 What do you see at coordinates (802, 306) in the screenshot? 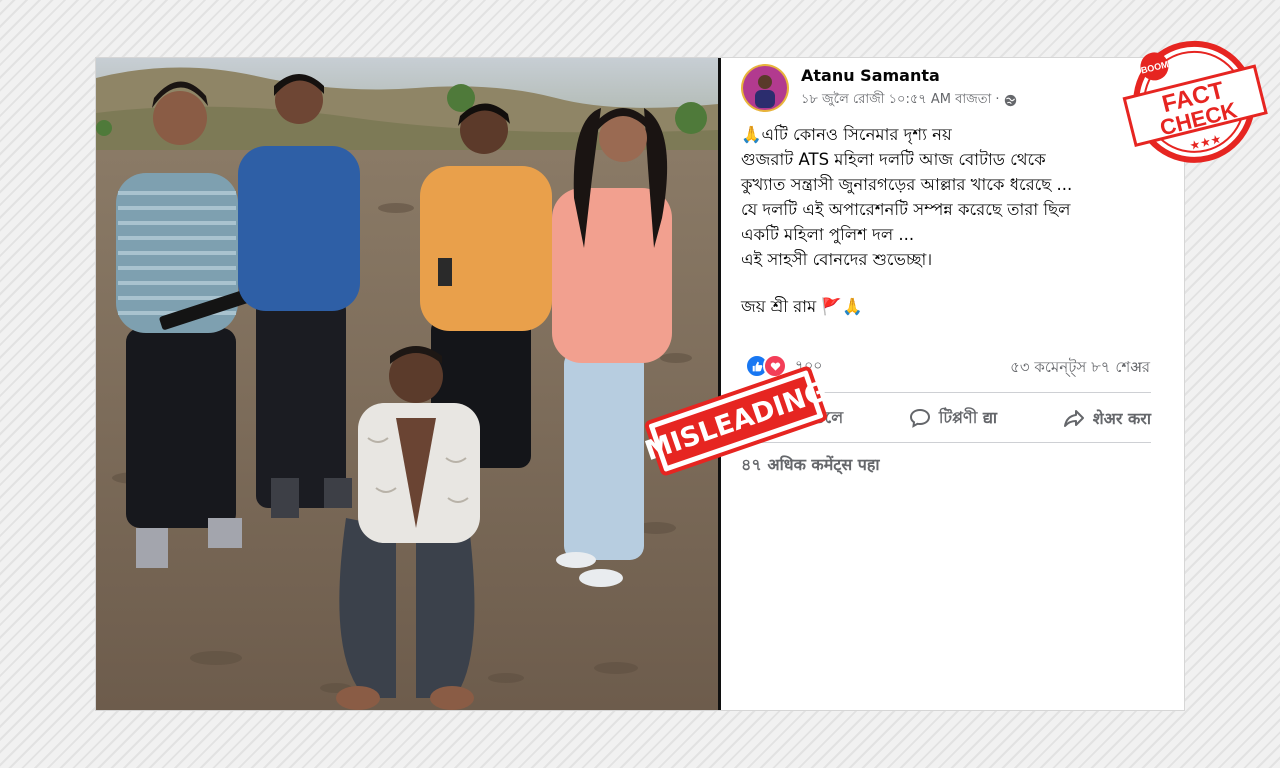
I see `post-closing-line: জয় শ্রী রাম 🚩🙏` at bounding box center [802, 306].